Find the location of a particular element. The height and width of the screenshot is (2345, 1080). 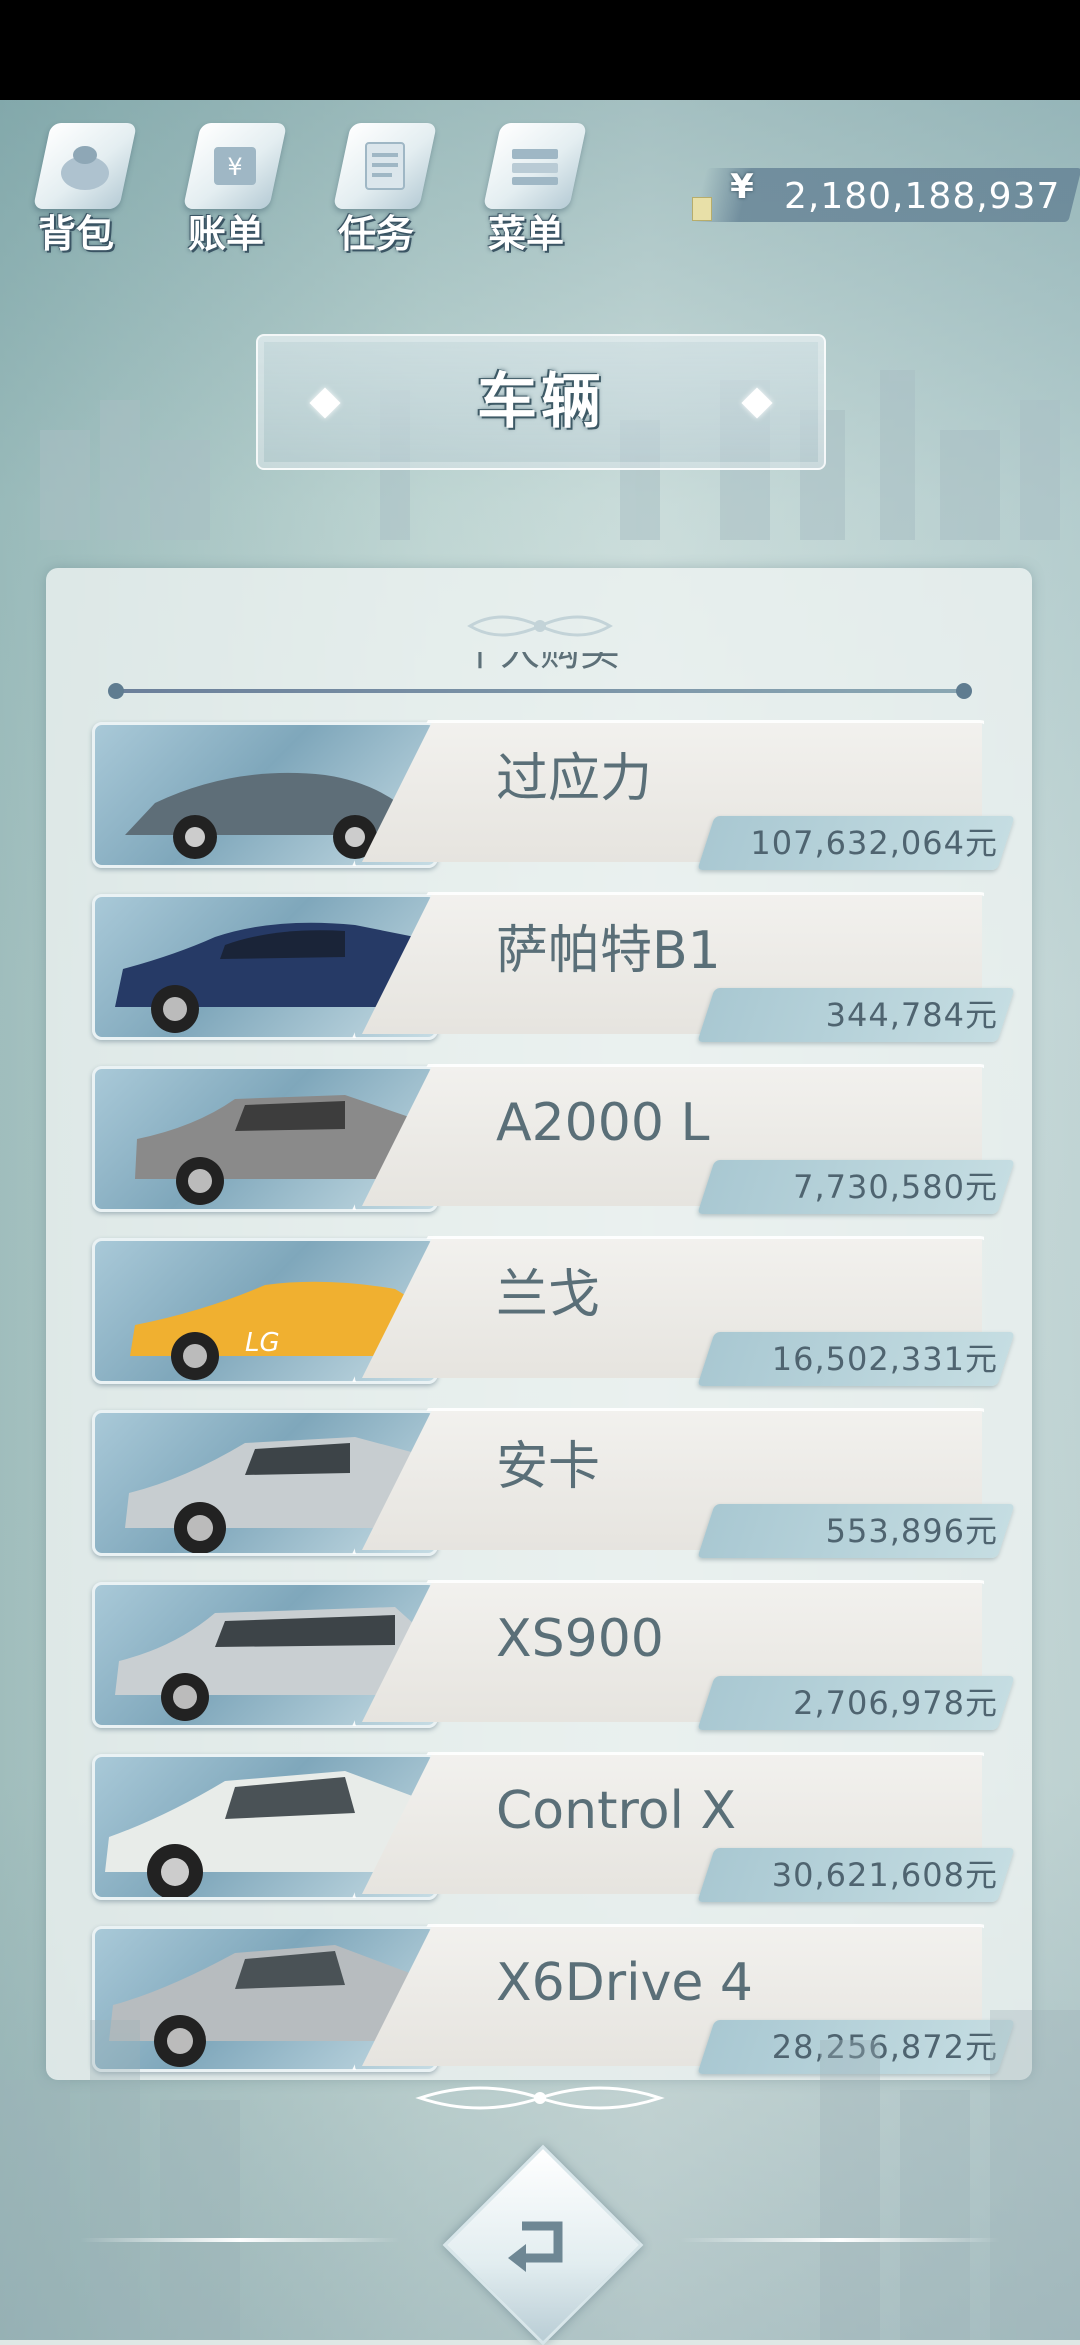

menu-icon is located at coordinates (535, 166).